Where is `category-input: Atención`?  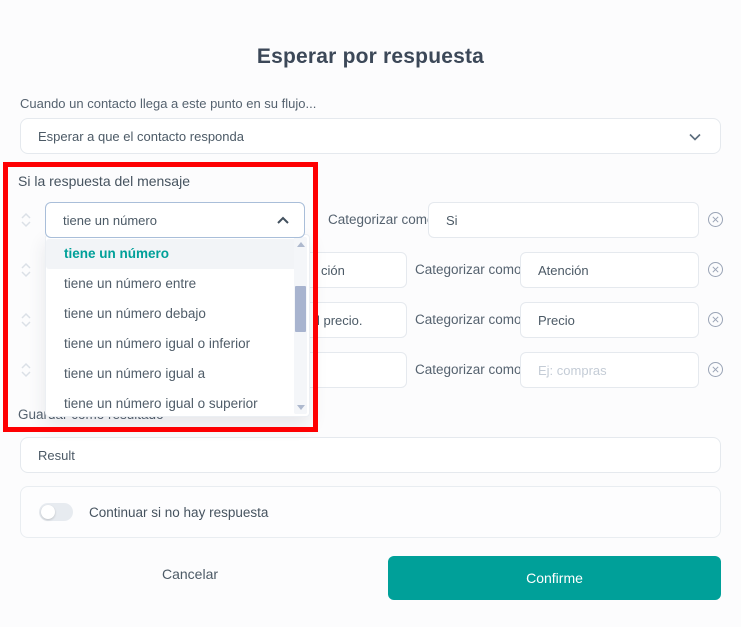 category-input: Atención is located at coordinates (609, 270).